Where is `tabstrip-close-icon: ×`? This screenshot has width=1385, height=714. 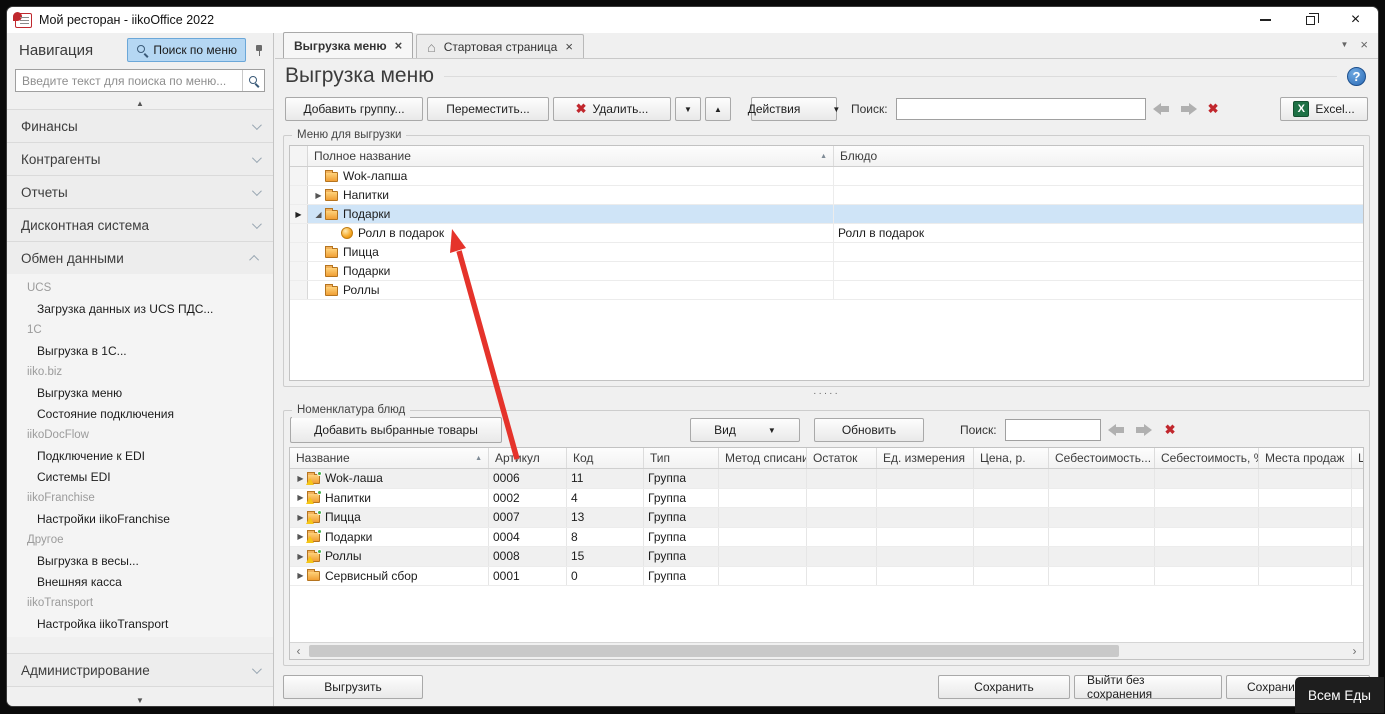
tabstrip-close-icon: × is located at coordinates (1364, 44).